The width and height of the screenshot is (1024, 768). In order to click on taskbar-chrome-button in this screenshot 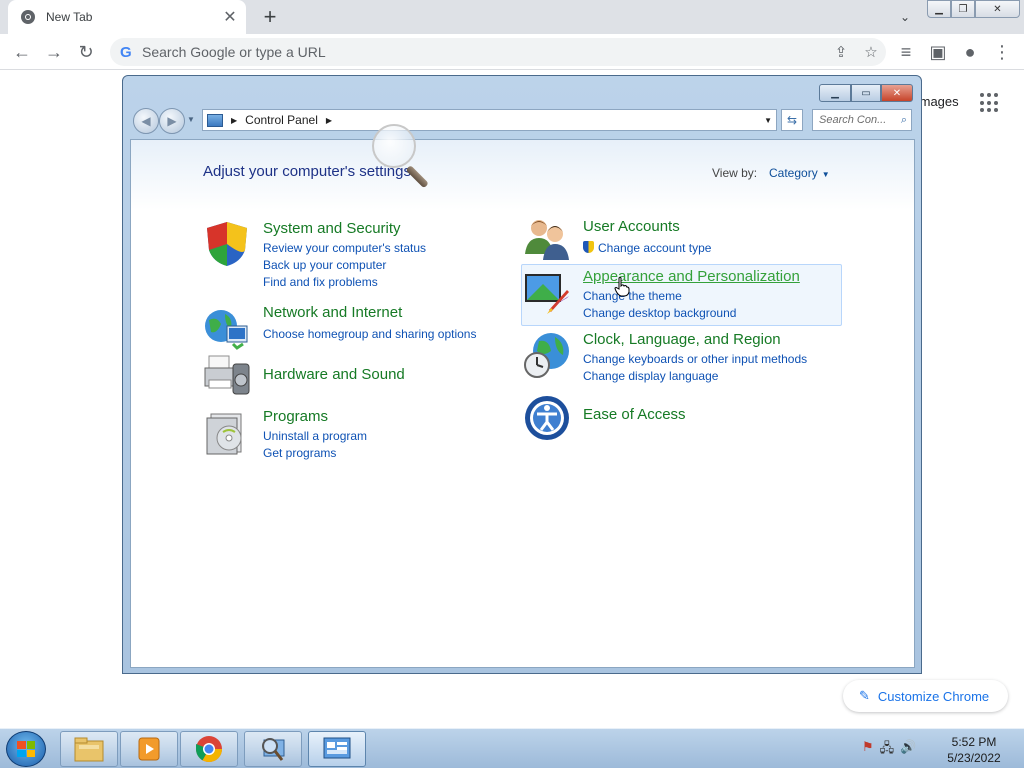, I will do `click(209, 749)`.